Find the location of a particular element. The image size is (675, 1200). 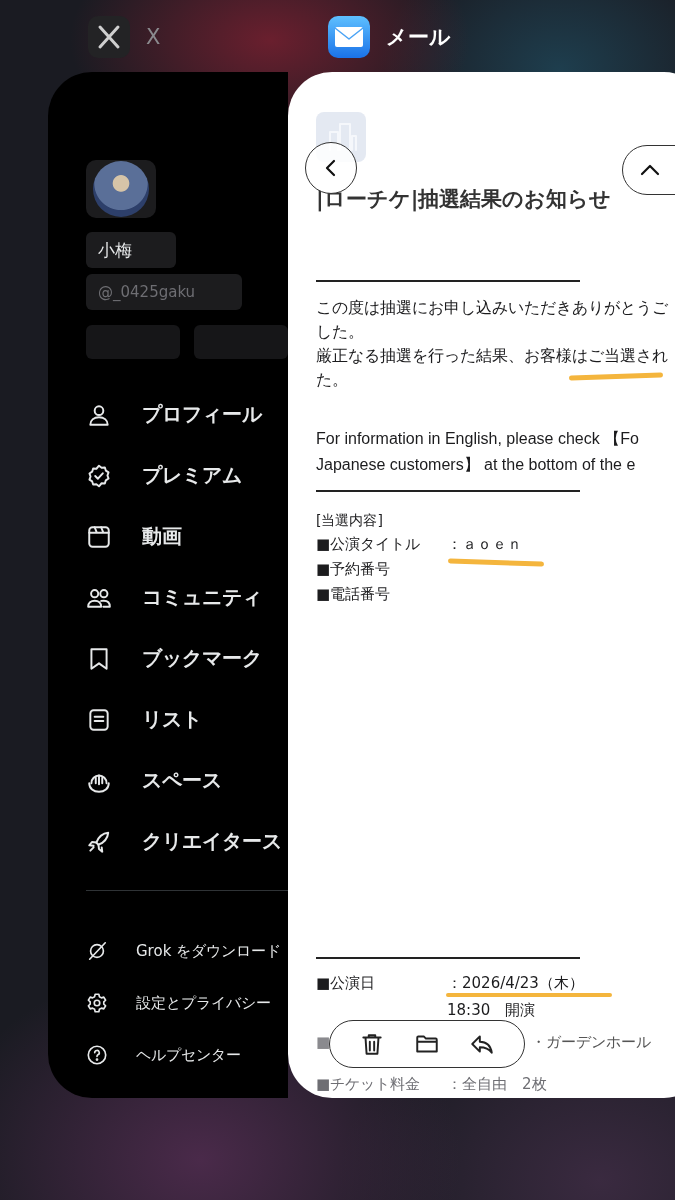

menu-label: プレミアム is located at coordinates (192, 475).